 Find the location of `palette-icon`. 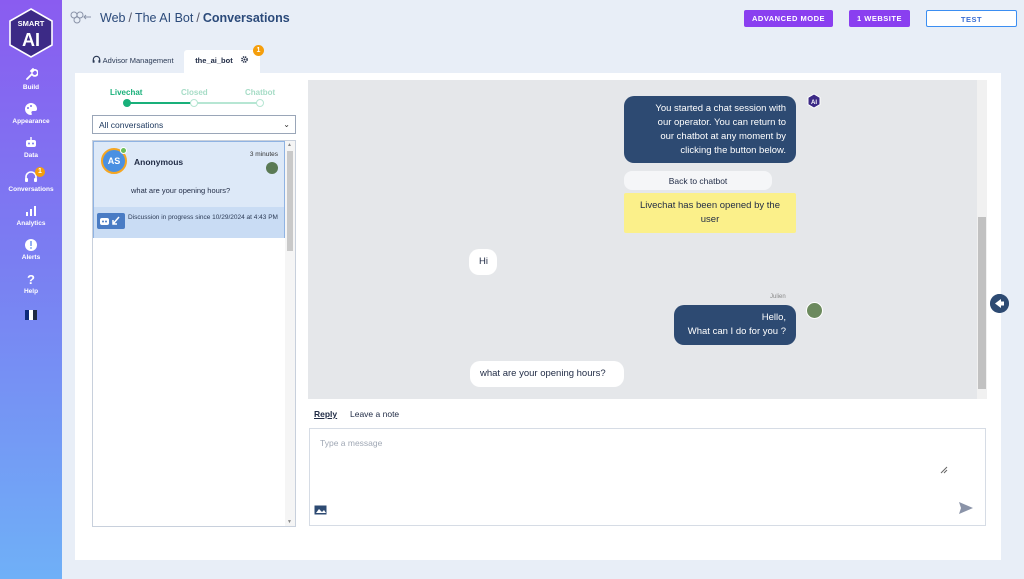

palette-icon is located at coordinates (31, 109).